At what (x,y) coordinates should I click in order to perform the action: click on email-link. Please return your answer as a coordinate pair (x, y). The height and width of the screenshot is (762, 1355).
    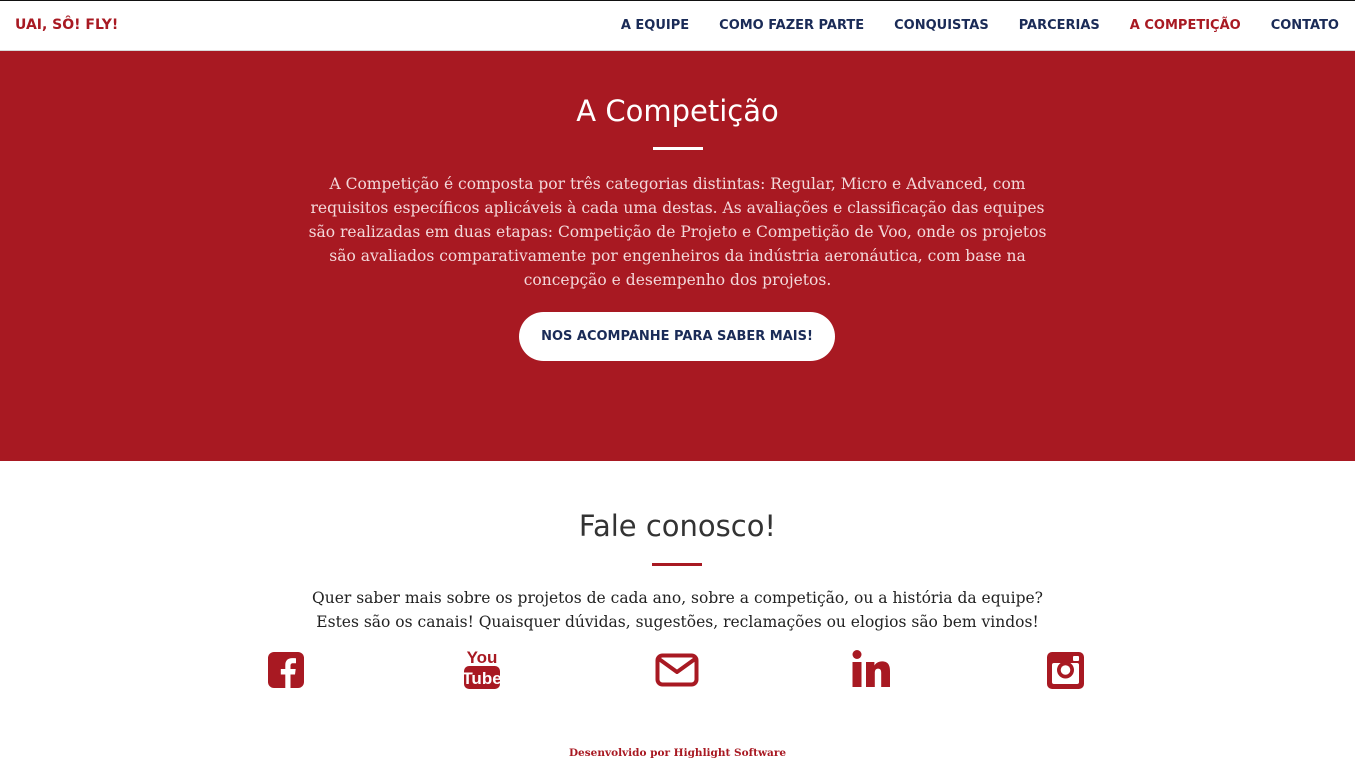
    Looking at the image, I should click on (677, 677).